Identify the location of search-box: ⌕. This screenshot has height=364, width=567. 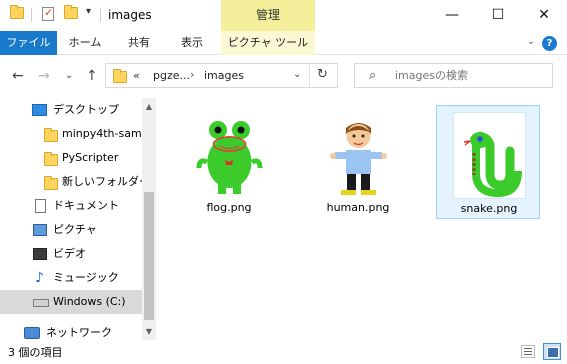
(453, 75).